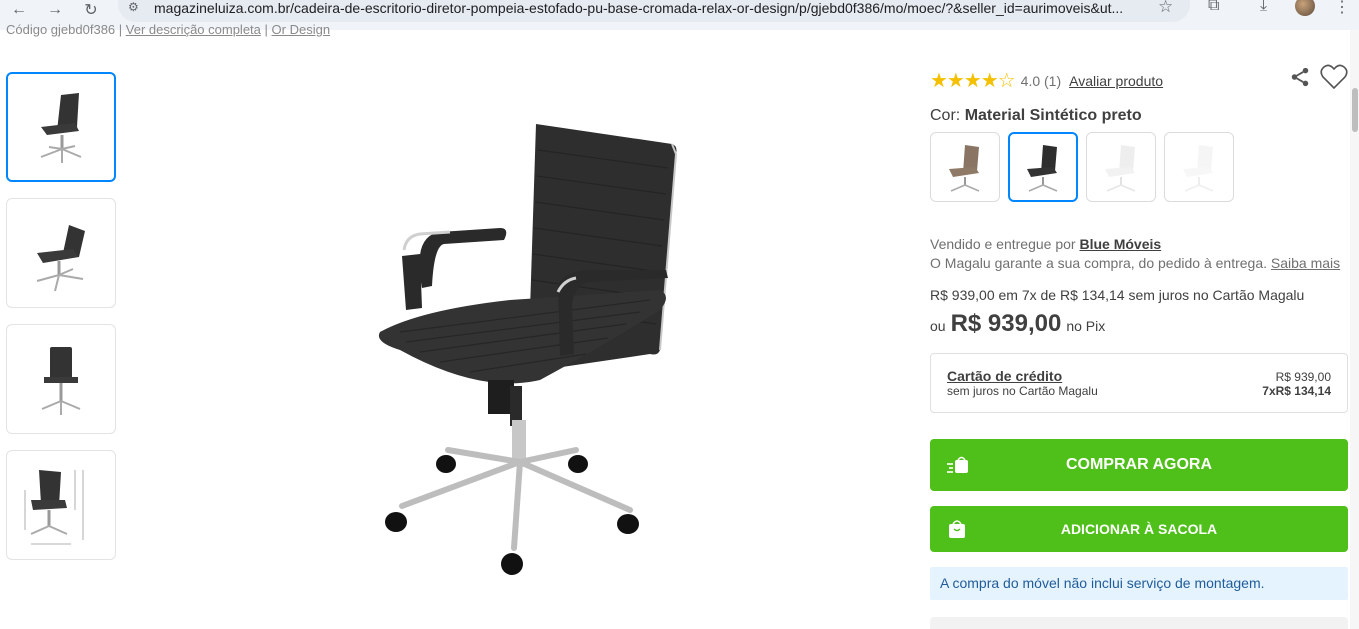  Describe the element at coordinates (55, 10) in the screenshot. I see `forward-icon: →` at that location.